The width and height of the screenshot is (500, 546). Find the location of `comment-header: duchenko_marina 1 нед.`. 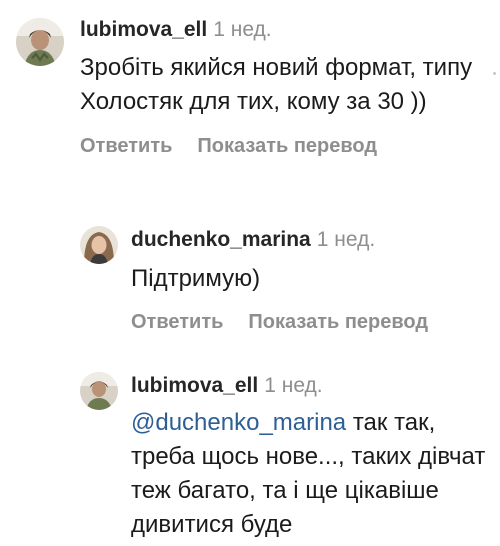

comment-header: duchenko_marina 1 нед. is located at coordinates (315, 240).